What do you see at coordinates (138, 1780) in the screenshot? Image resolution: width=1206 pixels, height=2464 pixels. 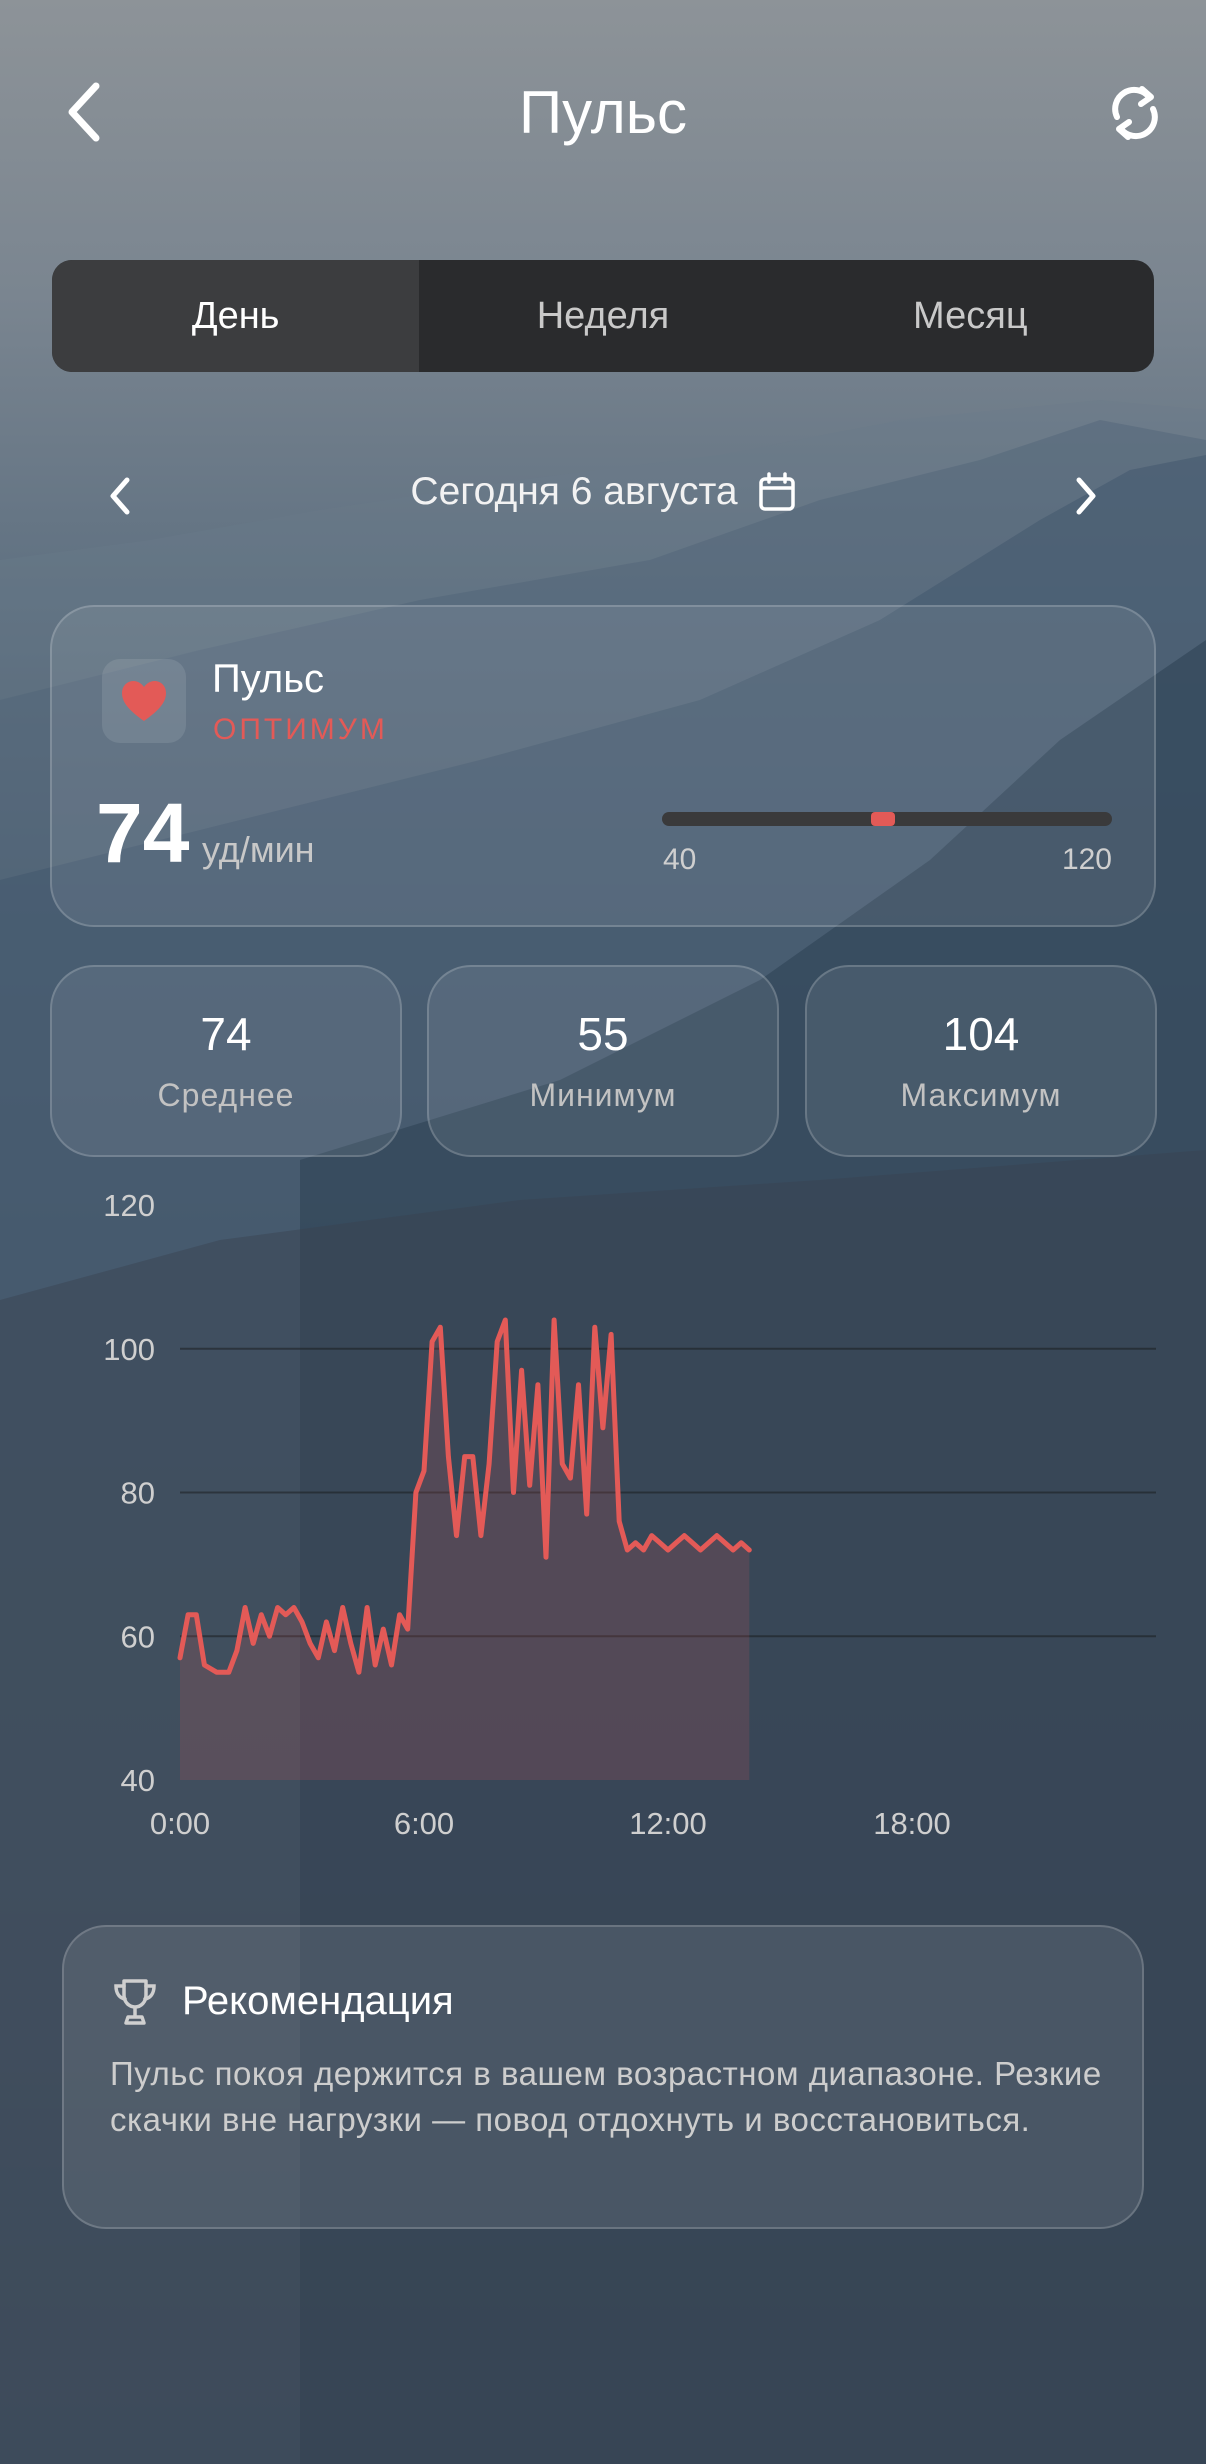 I see `y-tick-label-40: 40` at bounding box center [138, 1780].